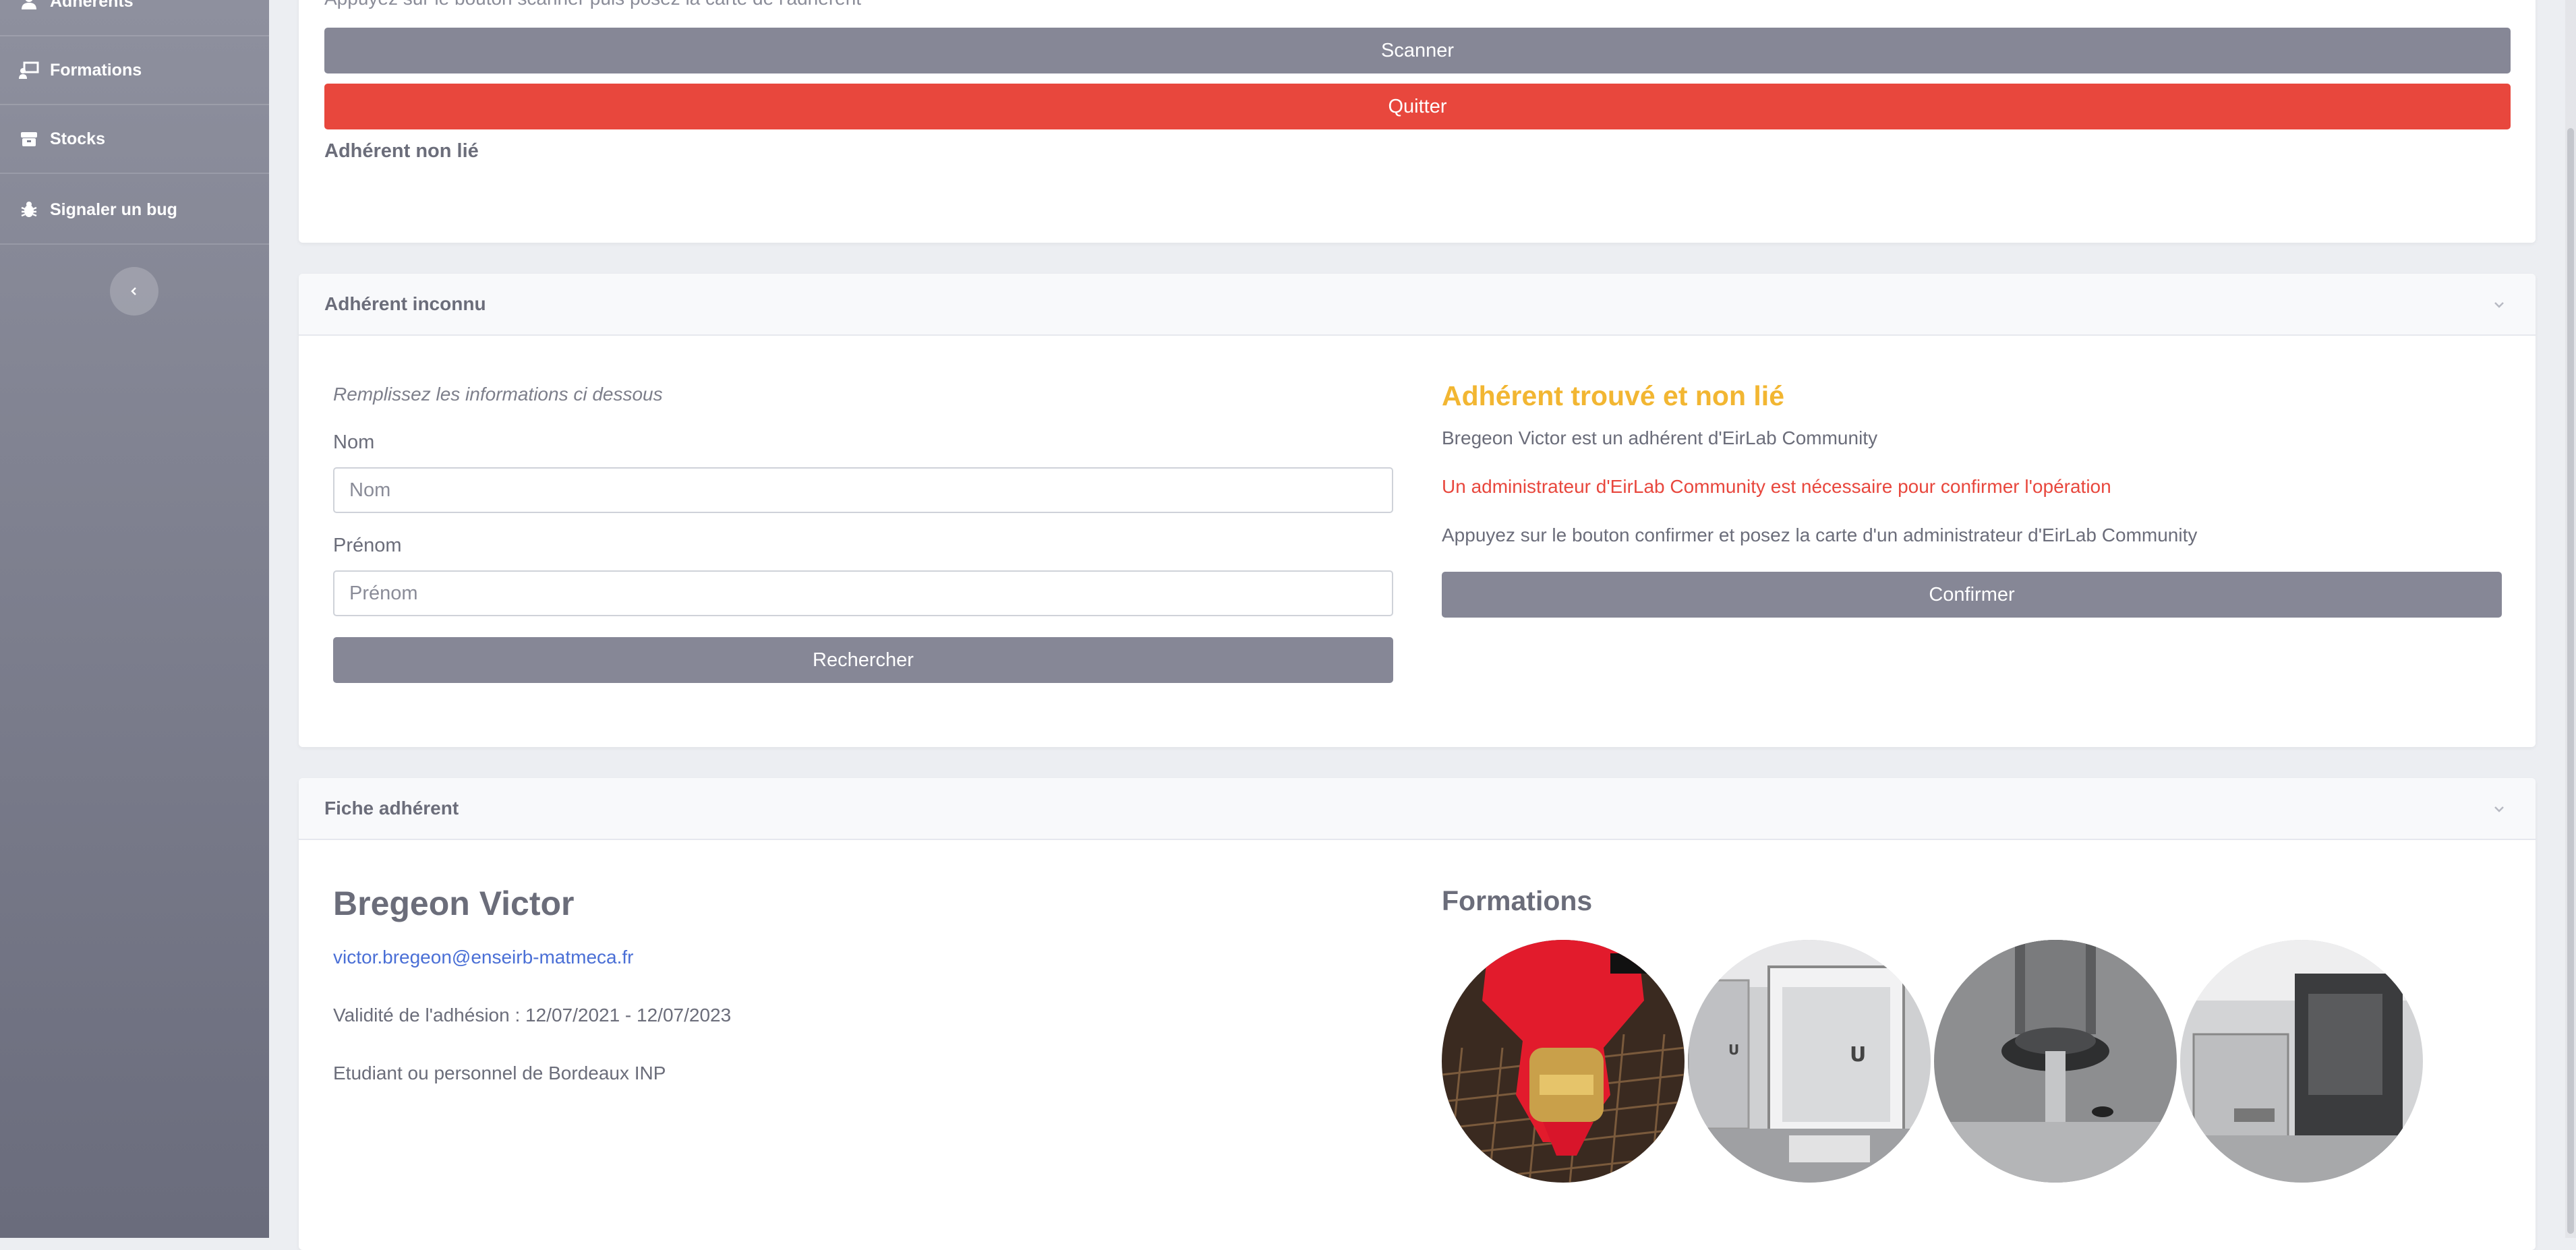 The image size is (2576, 1250). Describe the element at coordinates (113, 210) in the screenshot. I see `sidebar-item-label: Signaler un bug` at that location.